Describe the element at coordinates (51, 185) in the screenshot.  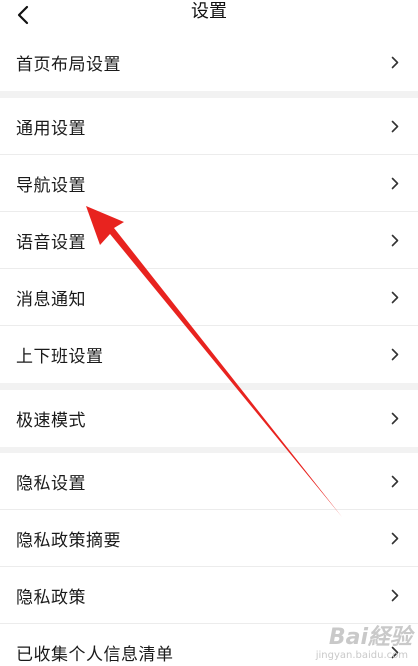
I see `settings-item-label: 导航设置` at that location.